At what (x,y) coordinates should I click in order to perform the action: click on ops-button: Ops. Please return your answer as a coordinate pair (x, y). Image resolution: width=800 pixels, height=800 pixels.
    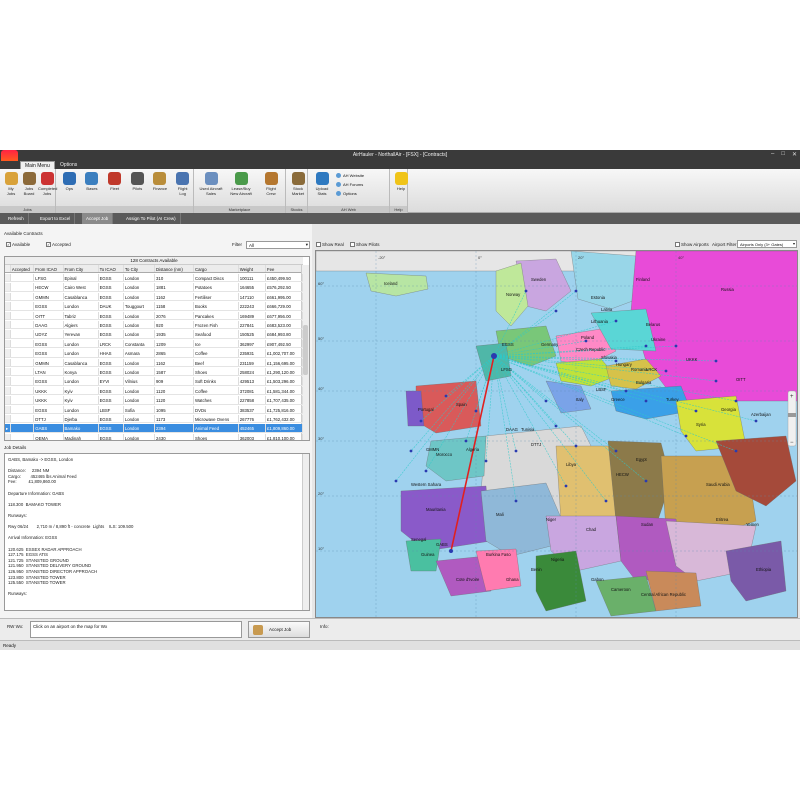
    Looking at the image, I should click on (69, 181).